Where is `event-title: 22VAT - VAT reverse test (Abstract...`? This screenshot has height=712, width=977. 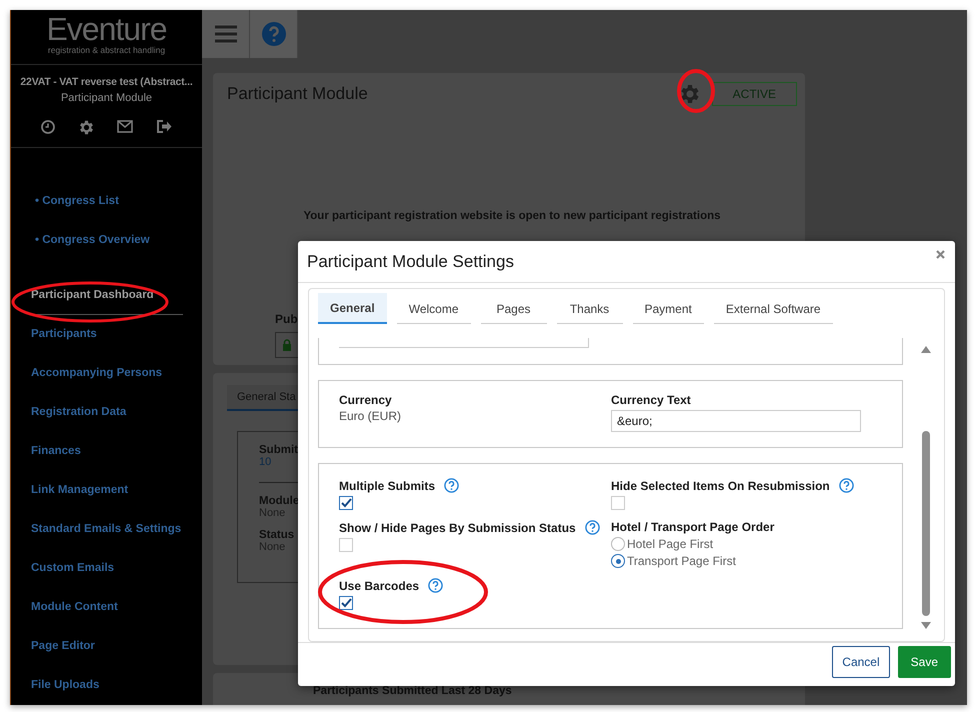 event-title: 22VAT - VAT reverse test (Abstract... is located at coordinates (106, 82).